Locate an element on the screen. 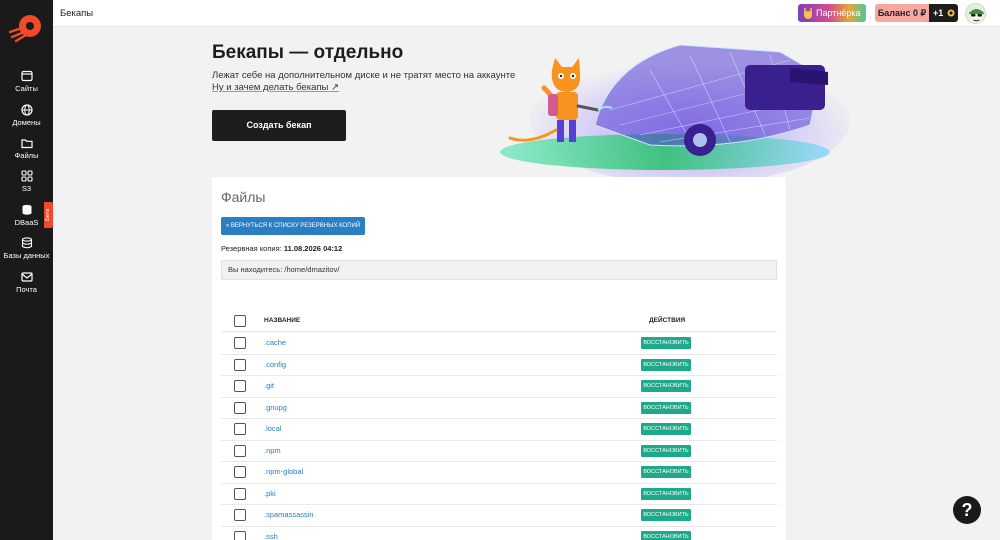  folder-icon is located at coordinates (26, 144).